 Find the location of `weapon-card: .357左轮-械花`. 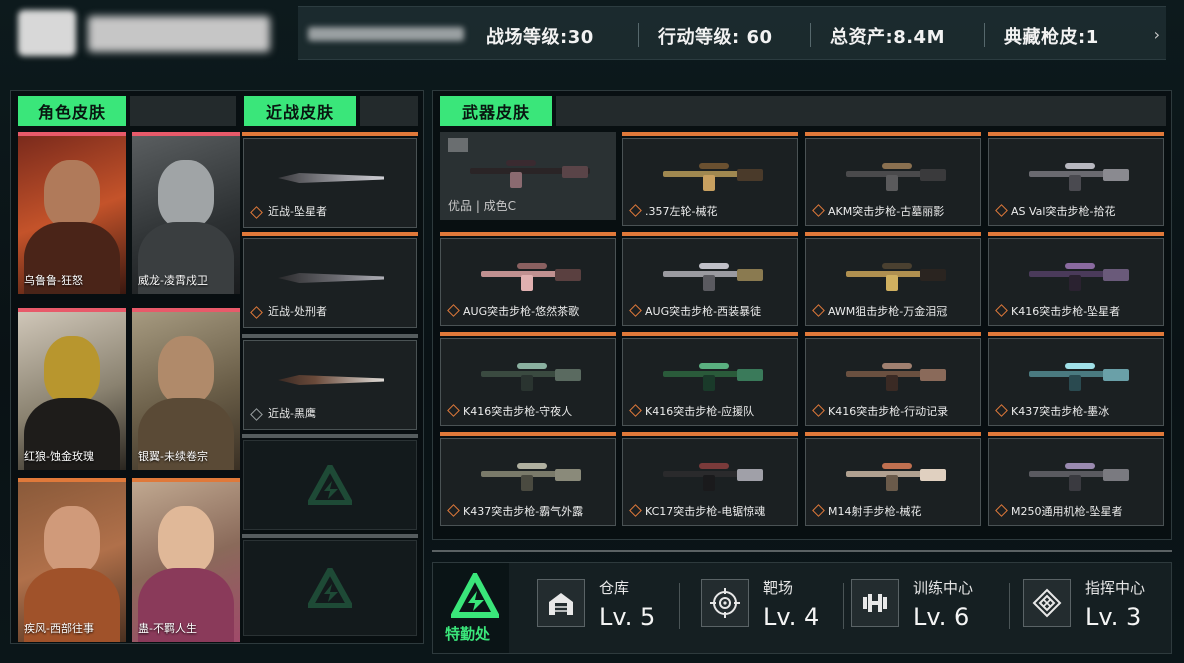

weapon-card: .357左轮-械花 is located at coordinates (710, 182).